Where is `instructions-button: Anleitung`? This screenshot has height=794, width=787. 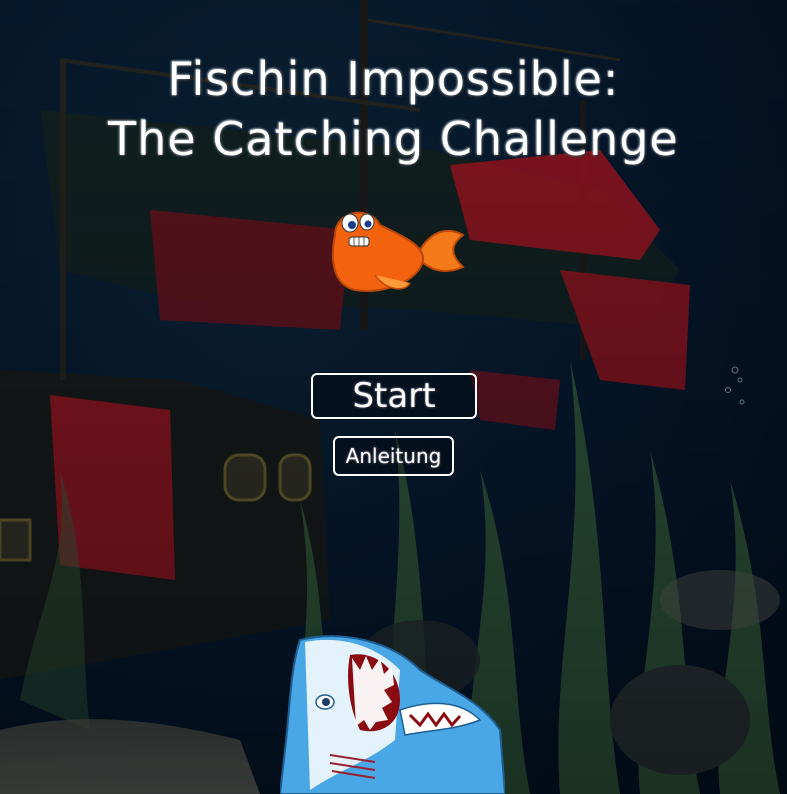
instructions-button: Anleitung is located at coordinates (393, 456).